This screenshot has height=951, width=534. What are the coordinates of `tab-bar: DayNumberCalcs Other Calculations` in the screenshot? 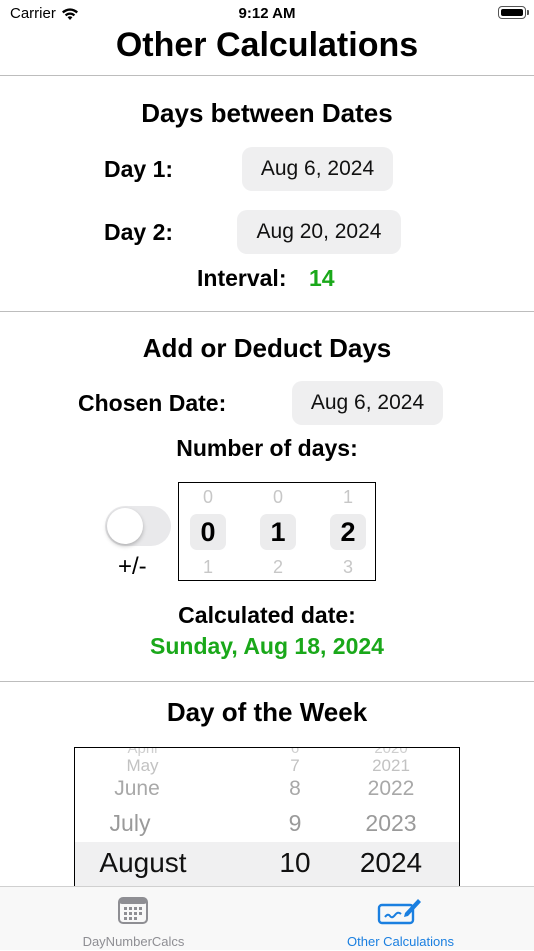 It's located at (267, 918).